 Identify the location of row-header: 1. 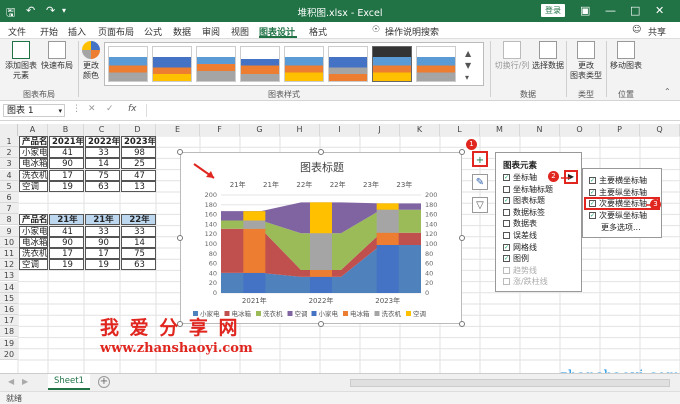
(9, 141).